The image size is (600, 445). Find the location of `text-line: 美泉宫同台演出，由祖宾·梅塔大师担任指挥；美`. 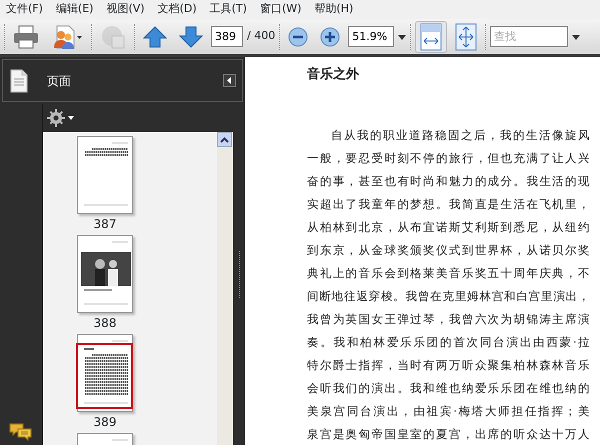

text-line: 美泉宫同台演出，由祖宾·梅塔大师担任指挥；美 is located at coordinates (448, 411).